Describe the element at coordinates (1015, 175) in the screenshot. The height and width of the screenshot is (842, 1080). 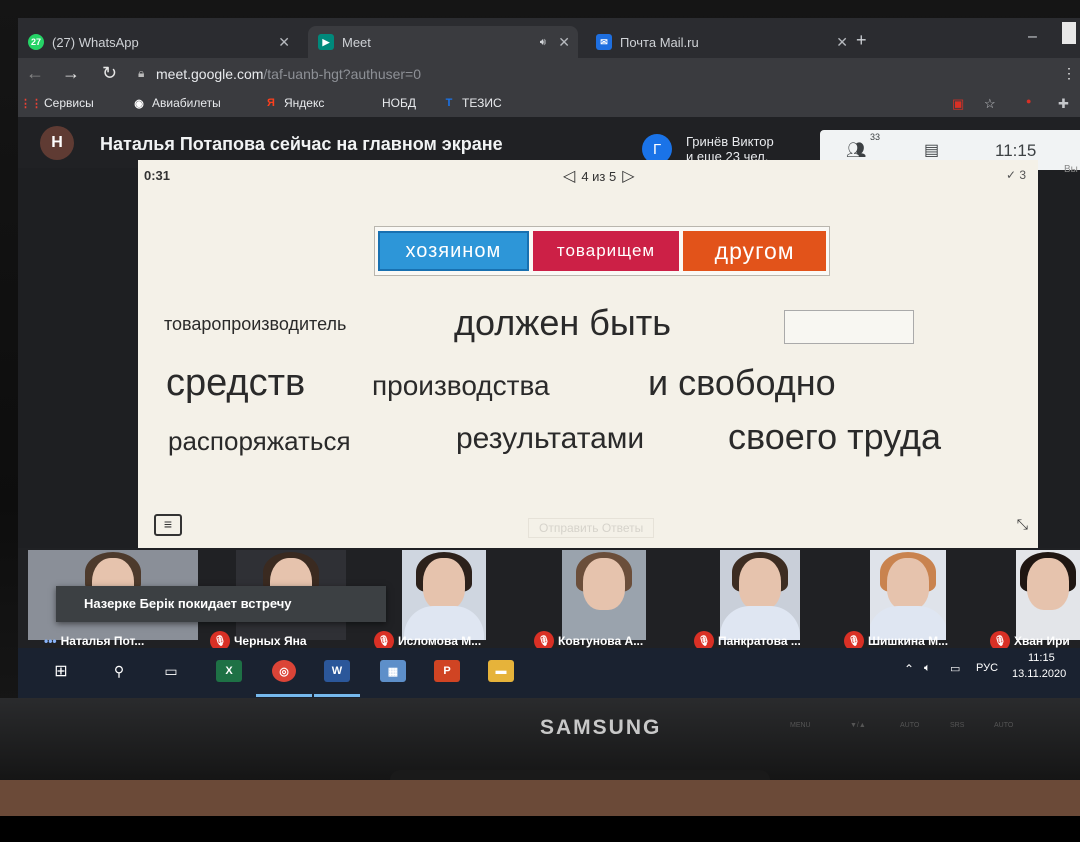
I see `quiz-score: ✓ 3` at that location.